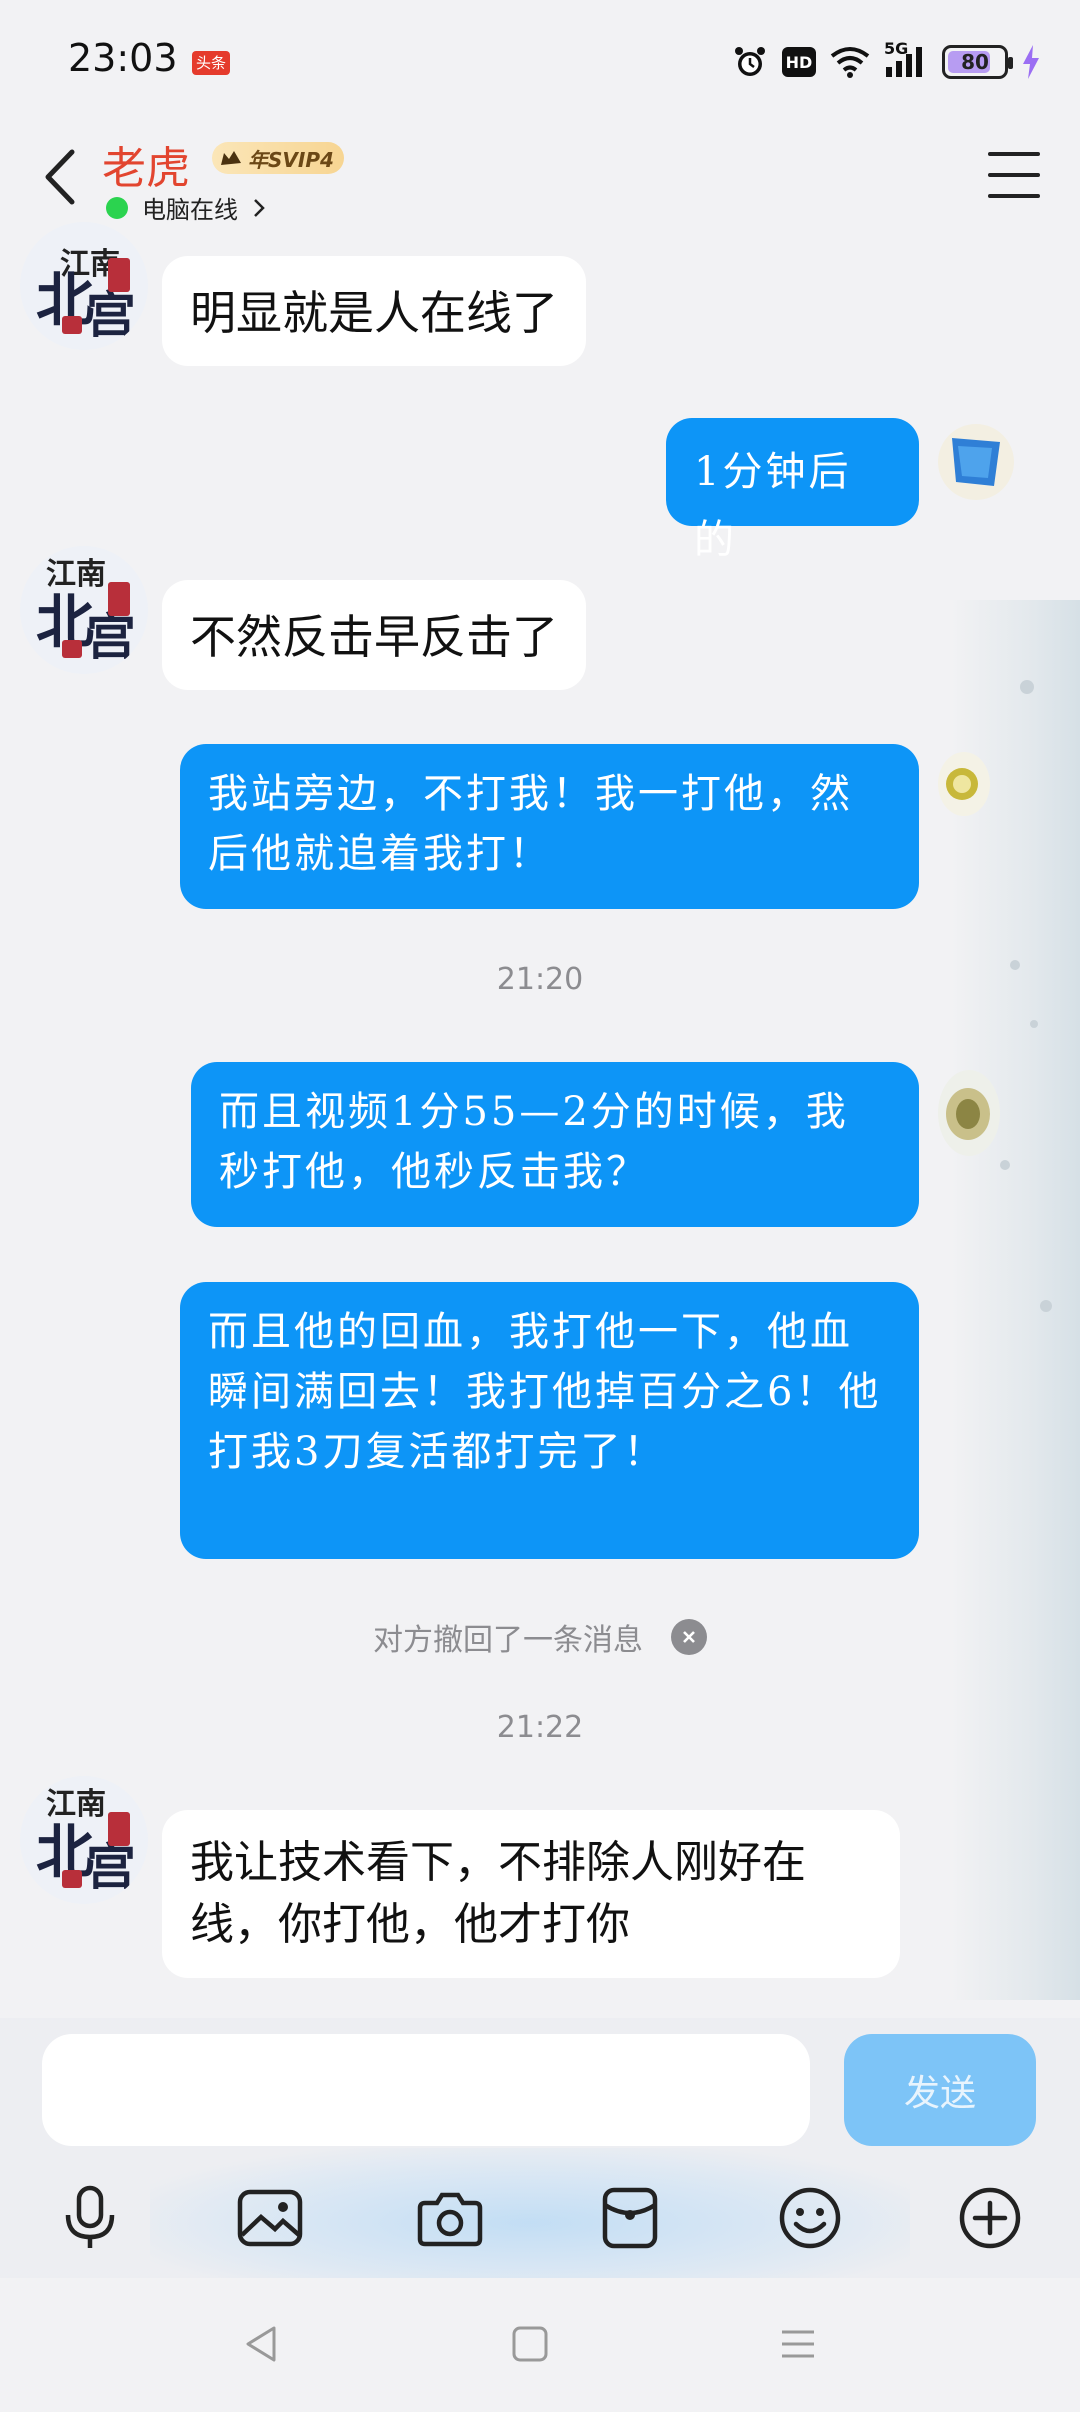  I want to click on recents-menu-icon, so click(798, 2344).